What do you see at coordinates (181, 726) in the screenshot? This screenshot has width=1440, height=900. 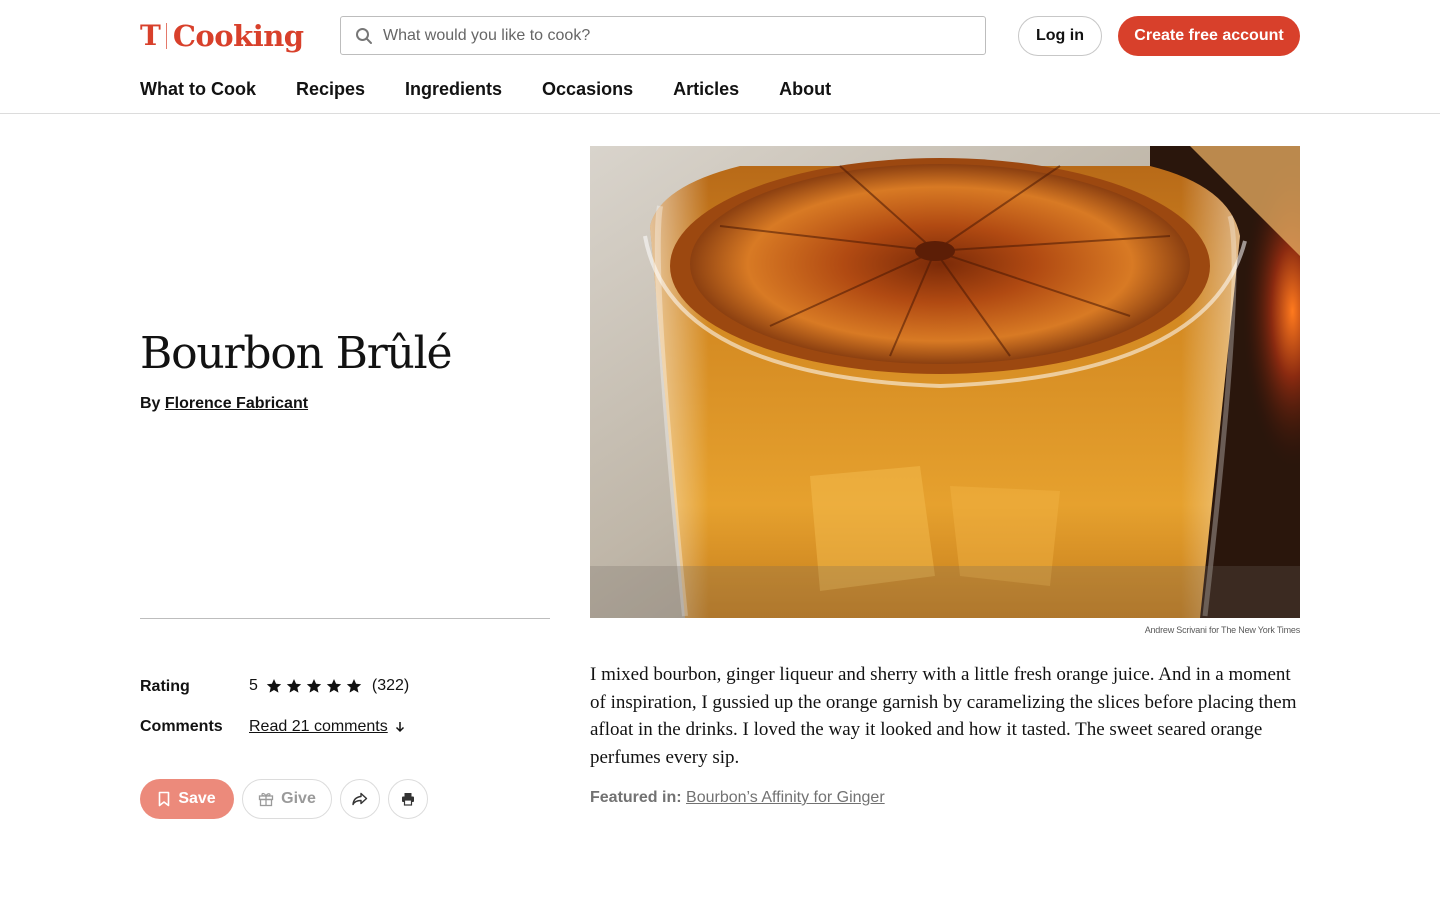 I see `comments-label: Comments` at bounding box center [181, 726].